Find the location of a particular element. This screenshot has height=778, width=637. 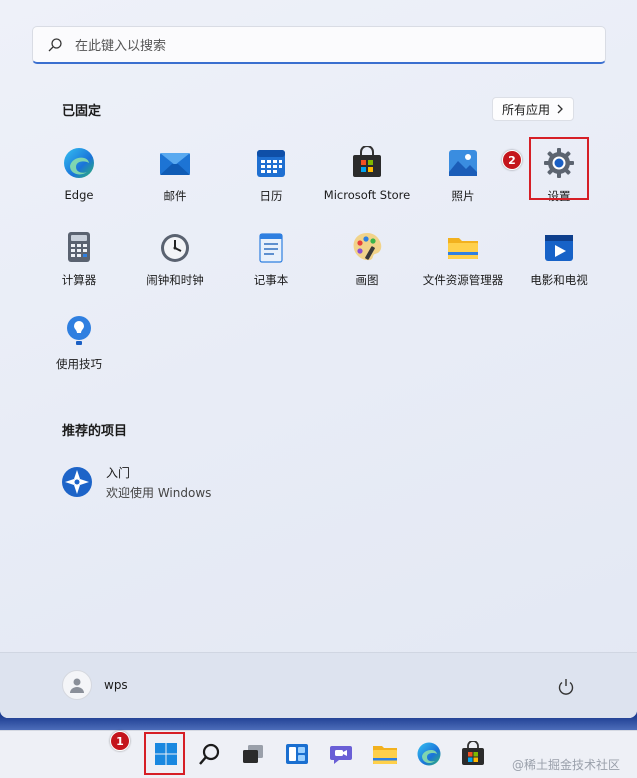

pinned-app-paint: 画图 is located at coordinates (367, 261).